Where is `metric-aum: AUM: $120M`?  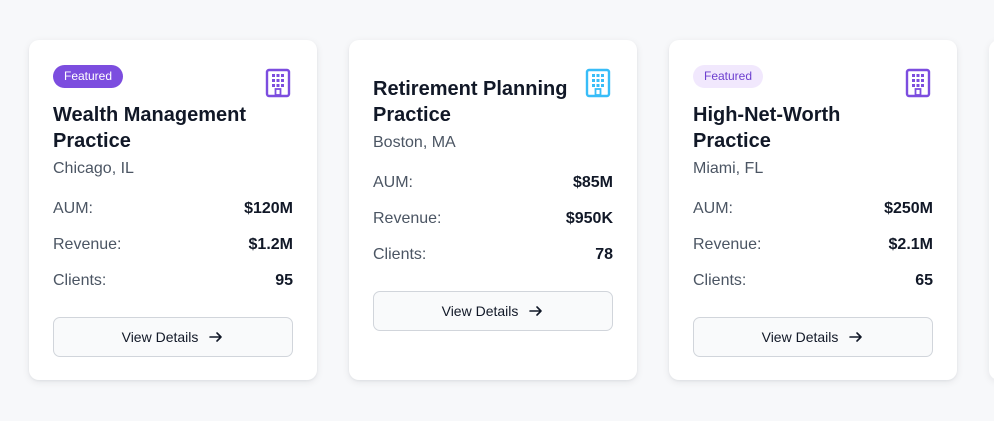 metric-aum: AUM: $120M is located at coordinates (173, 209).